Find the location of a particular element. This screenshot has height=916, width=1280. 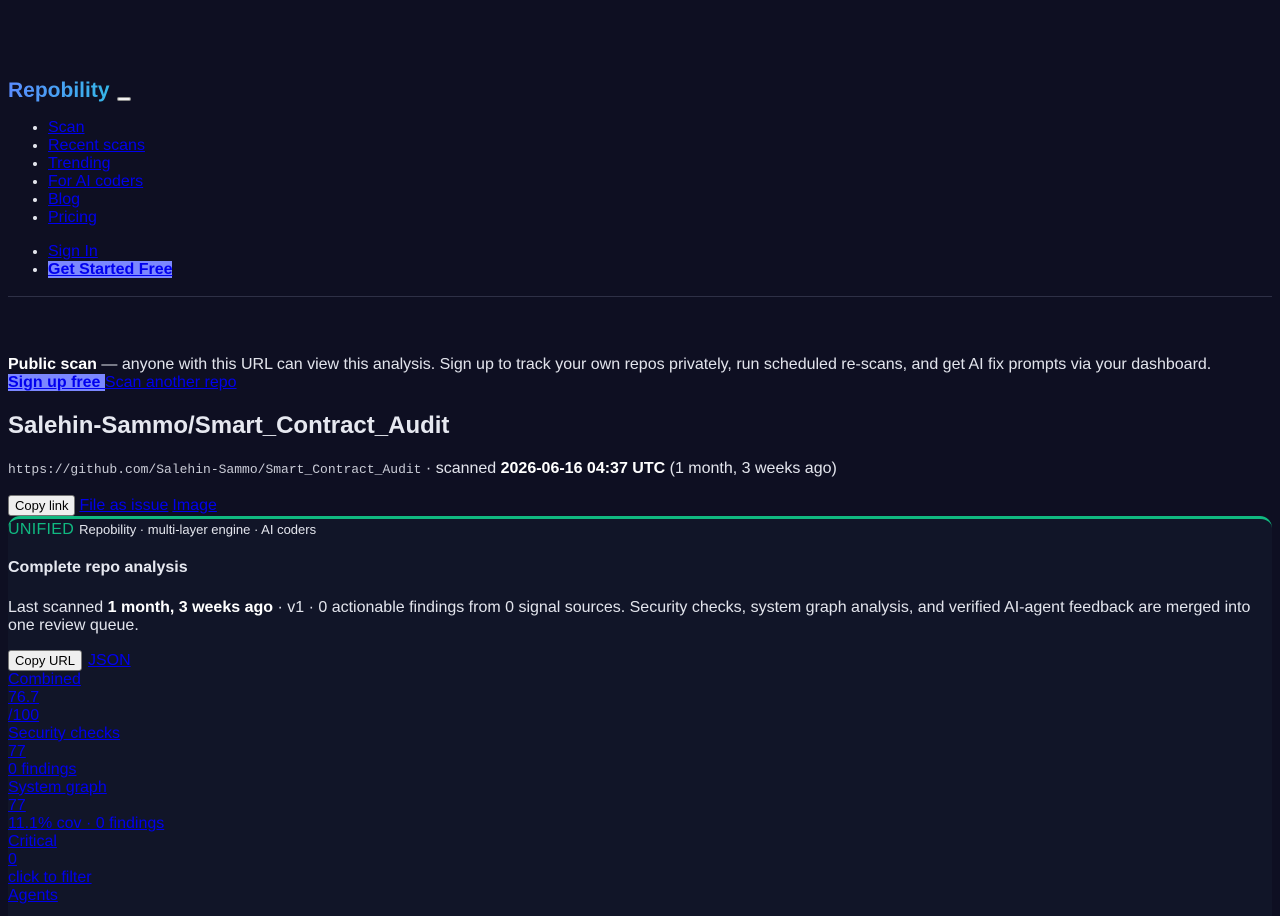

copy-link-button: Copy link is located at coordinates (42, 505).